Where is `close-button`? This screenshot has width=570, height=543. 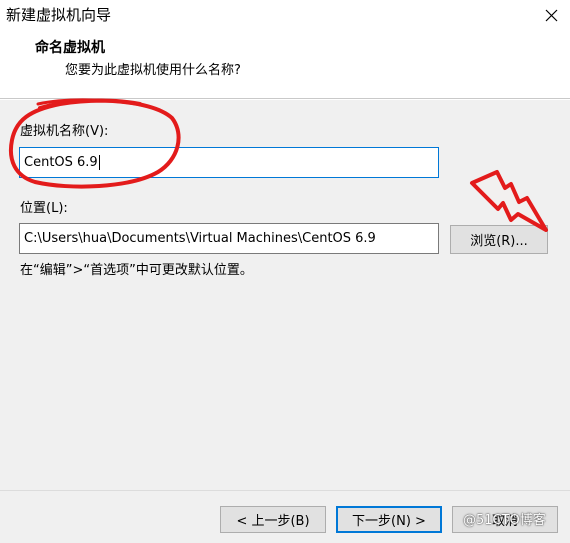 close-button is located at coordinates (552, 15).